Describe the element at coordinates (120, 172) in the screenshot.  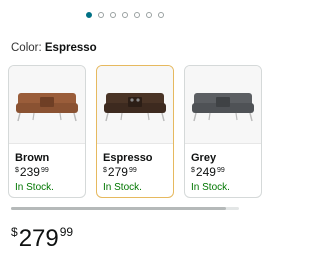
I see `swatch-price: $27999` at that location.